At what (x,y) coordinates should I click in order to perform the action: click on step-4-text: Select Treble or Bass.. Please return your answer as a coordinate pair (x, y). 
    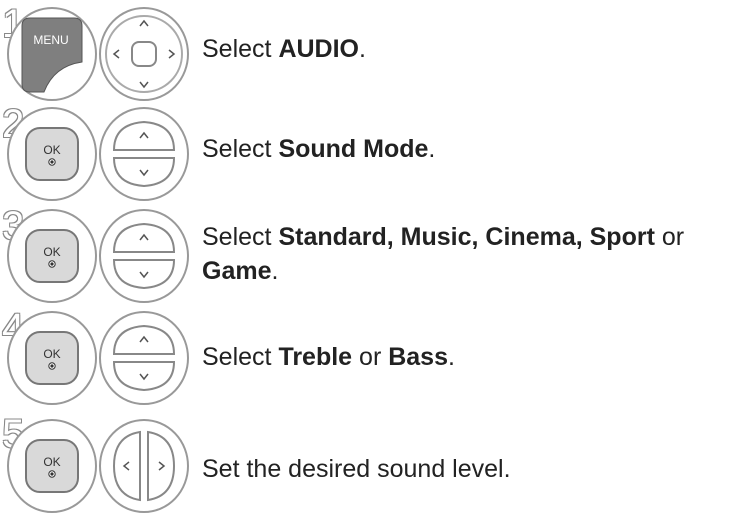
    Looking at the image, I should click on (328, 357).